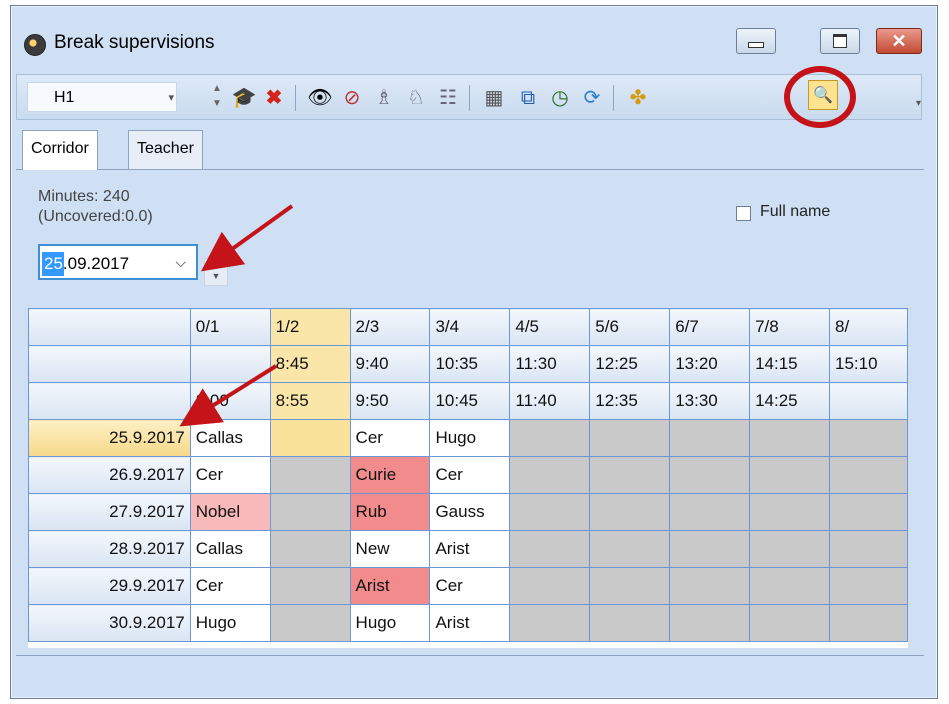 The width and height of the screenshot is (949, 704). What do you see at coordinates (630, 327) in the screenshot?
I see `period-header: 5/6` at bounding box center [630, 327].